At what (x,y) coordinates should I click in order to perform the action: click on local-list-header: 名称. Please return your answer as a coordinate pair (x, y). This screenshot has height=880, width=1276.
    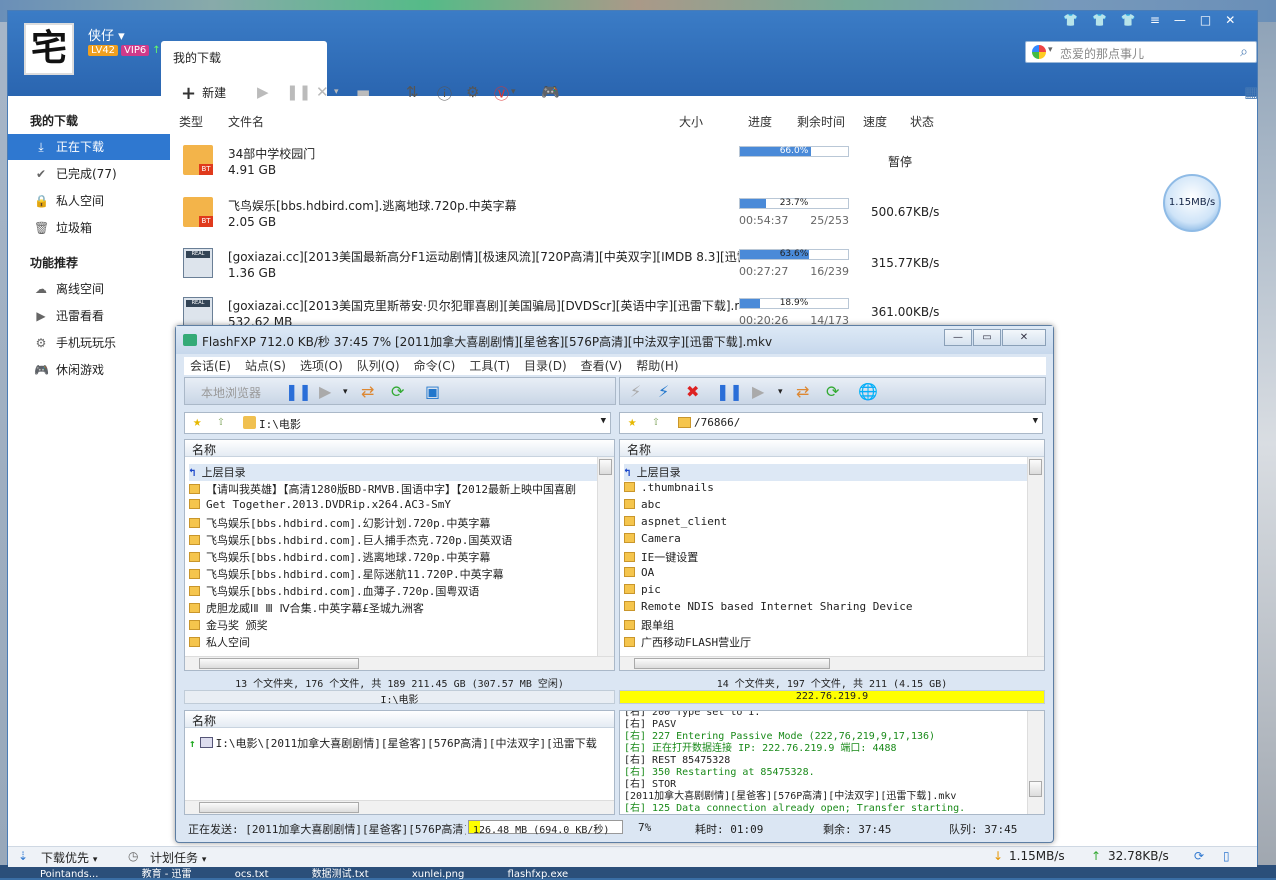
    Looking at the image, I should click on (399, 448).